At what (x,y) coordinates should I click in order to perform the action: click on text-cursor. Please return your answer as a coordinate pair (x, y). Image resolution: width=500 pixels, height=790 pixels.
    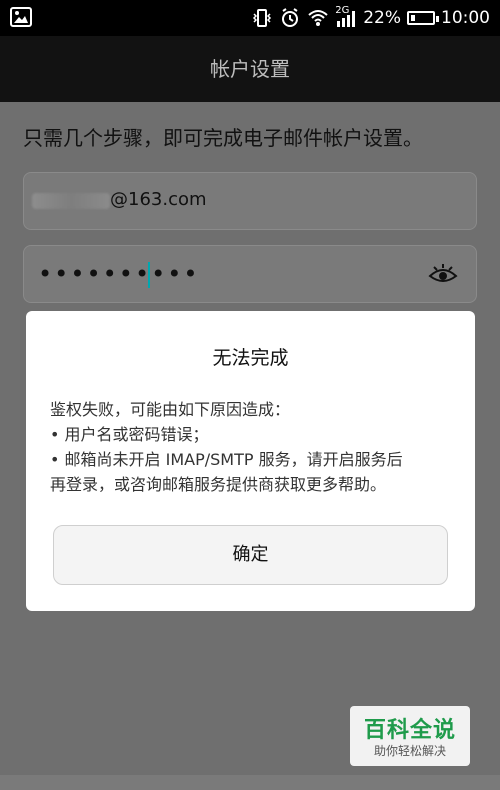
    Looking at the image, I should click on (149, 275).